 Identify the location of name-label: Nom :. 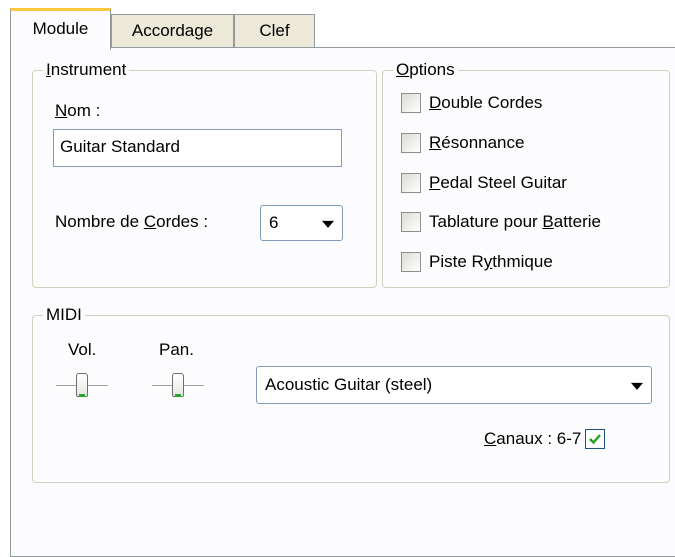
(78, 110).